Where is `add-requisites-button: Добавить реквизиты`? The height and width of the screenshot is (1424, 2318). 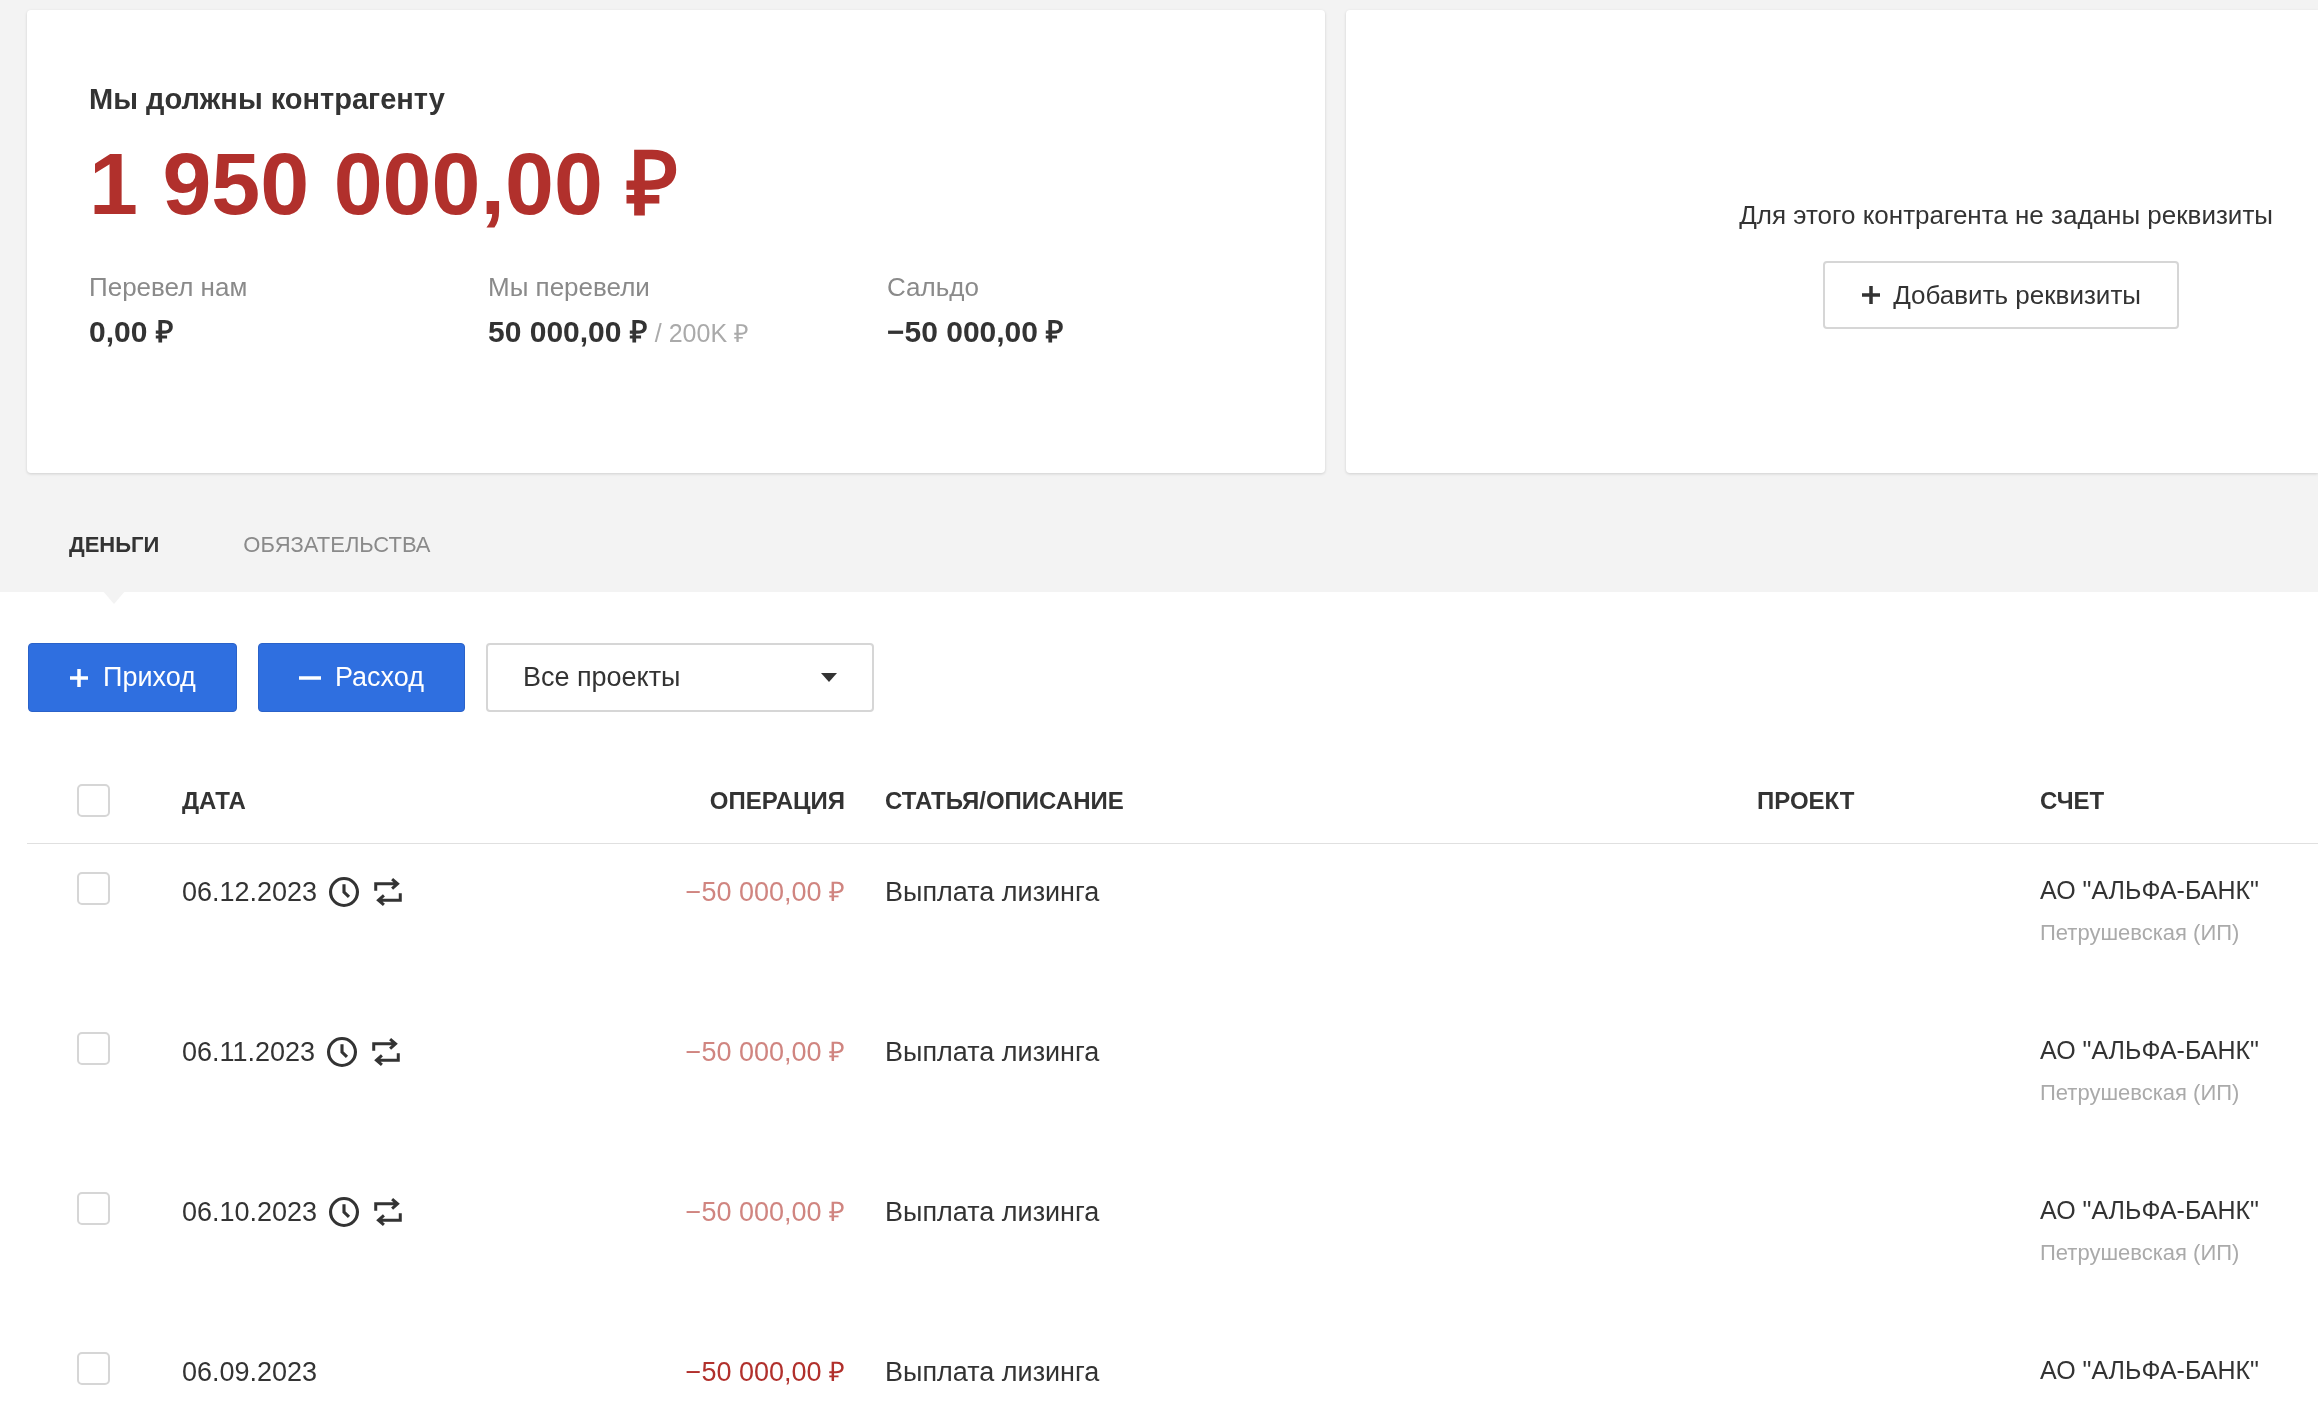
add-requisites-button: Добавить реквизиты is located at coordinates (2001, 295).